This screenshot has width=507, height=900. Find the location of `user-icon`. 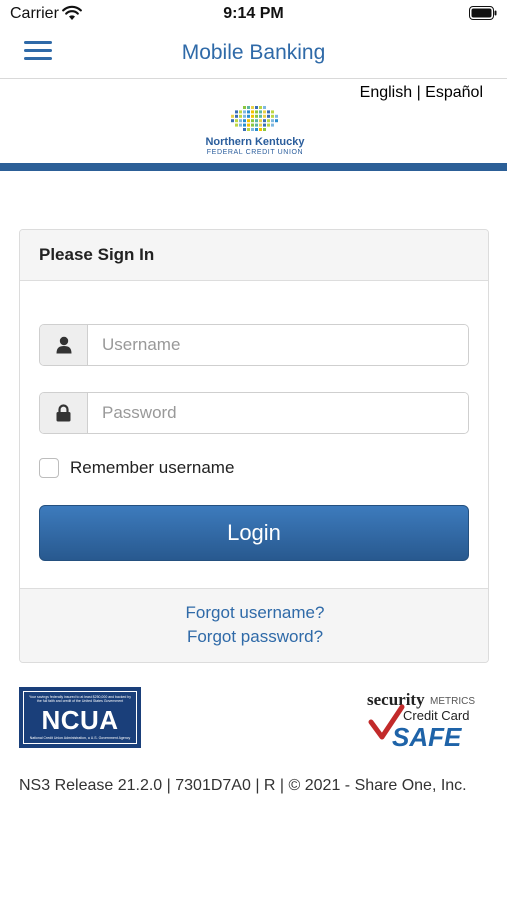

user-icon is located at coordinates (64, 345).